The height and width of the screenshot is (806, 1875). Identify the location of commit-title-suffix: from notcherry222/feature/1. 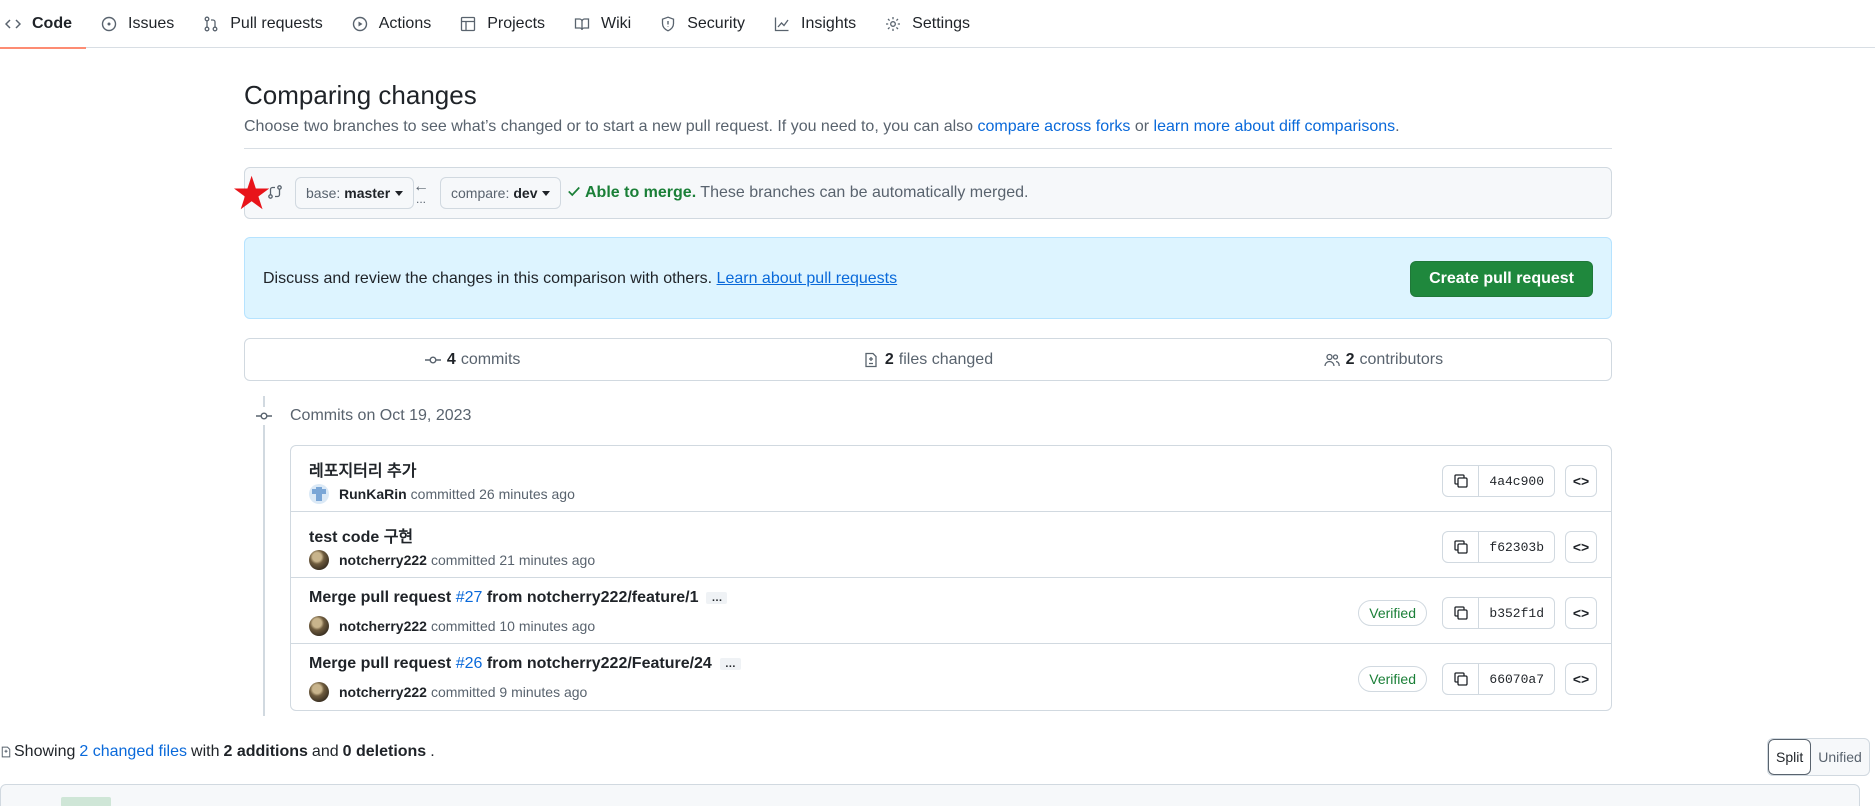
(590, 597).